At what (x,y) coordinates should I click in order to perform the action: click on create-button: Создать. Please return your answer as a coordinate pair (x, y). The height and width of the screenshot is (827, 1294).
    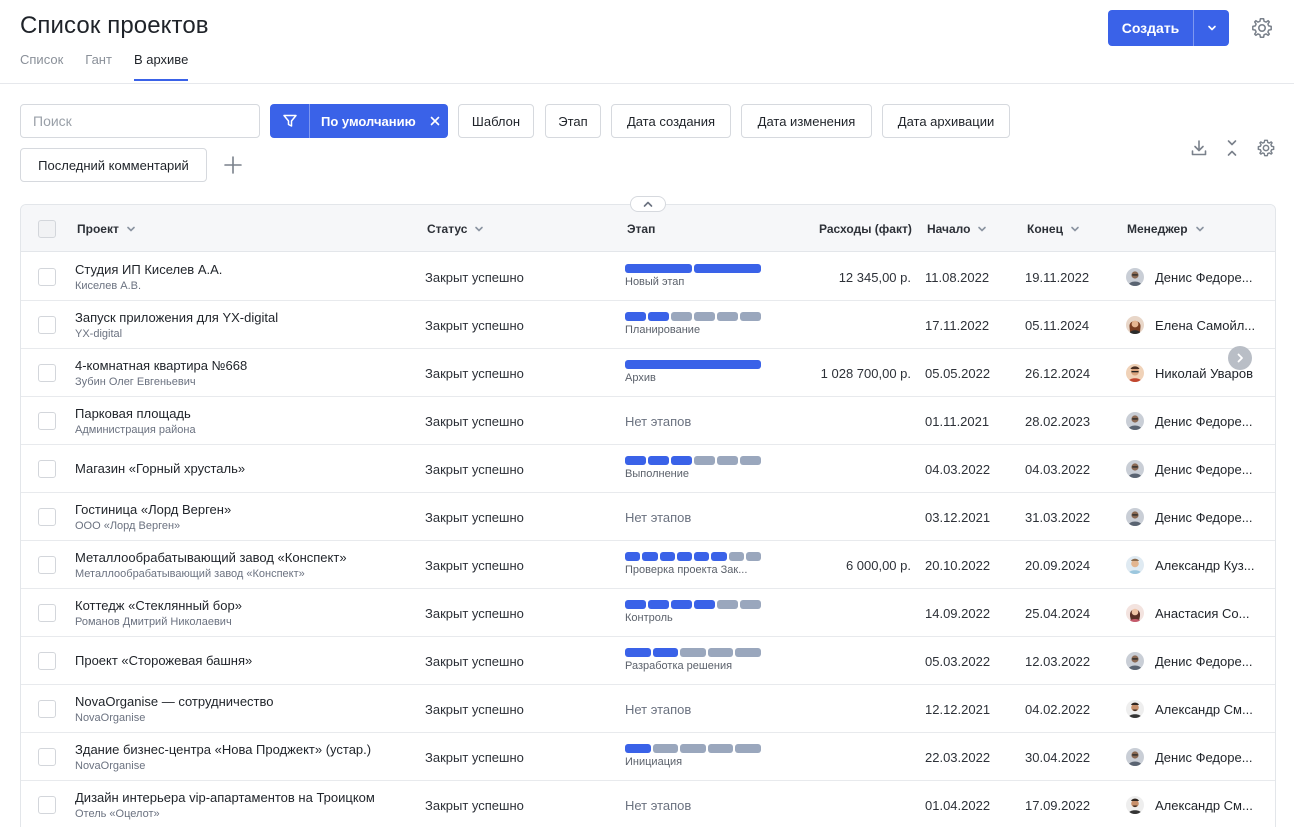
    Looking at the image, I should click on (1168, 28).